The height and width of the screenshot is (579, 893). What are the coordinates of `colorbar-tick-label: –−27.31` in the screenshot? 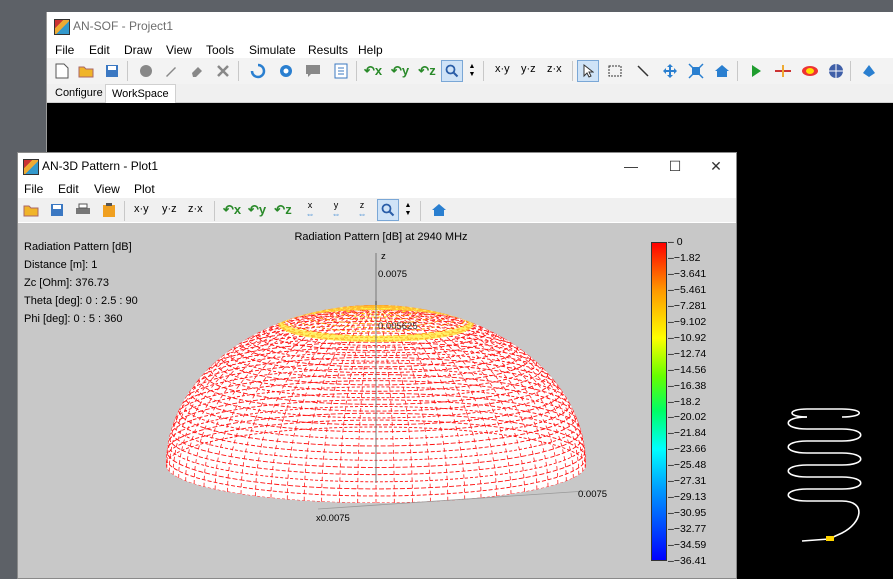 It's located at (687, 481).